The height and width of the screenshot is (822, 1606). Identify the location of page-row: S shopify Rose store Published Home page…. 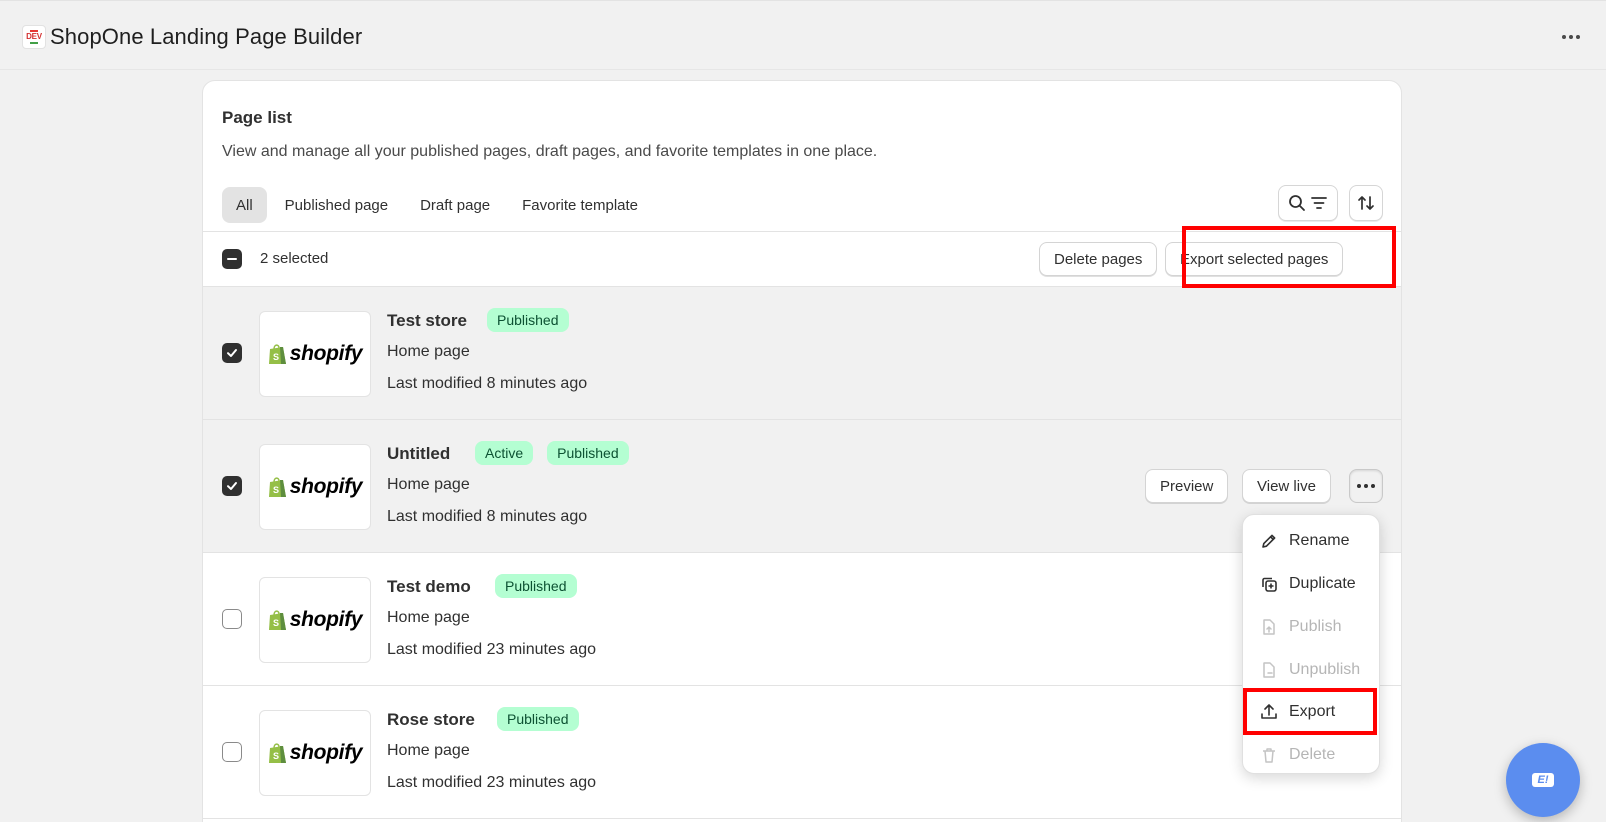
(802, 752).